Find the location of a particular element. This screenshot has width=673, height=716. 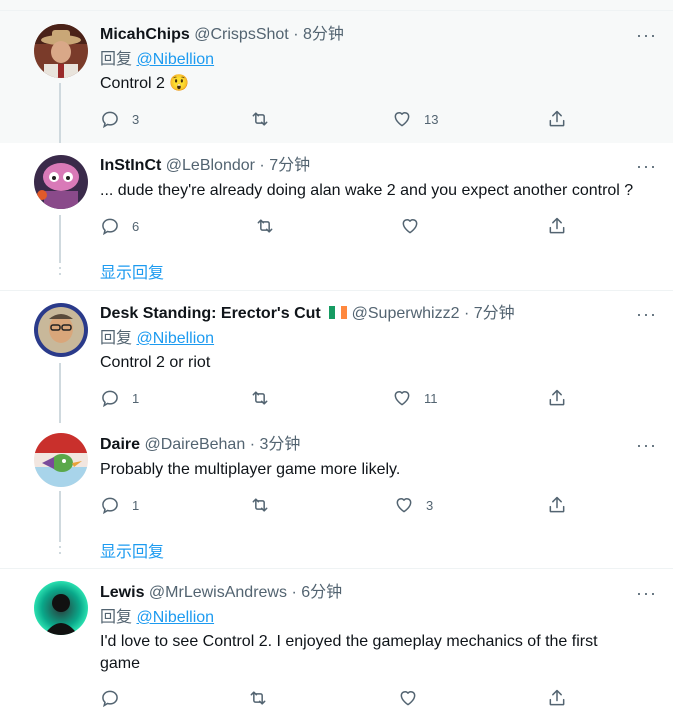

like-button: 3 is located at coordinates (413, 505).